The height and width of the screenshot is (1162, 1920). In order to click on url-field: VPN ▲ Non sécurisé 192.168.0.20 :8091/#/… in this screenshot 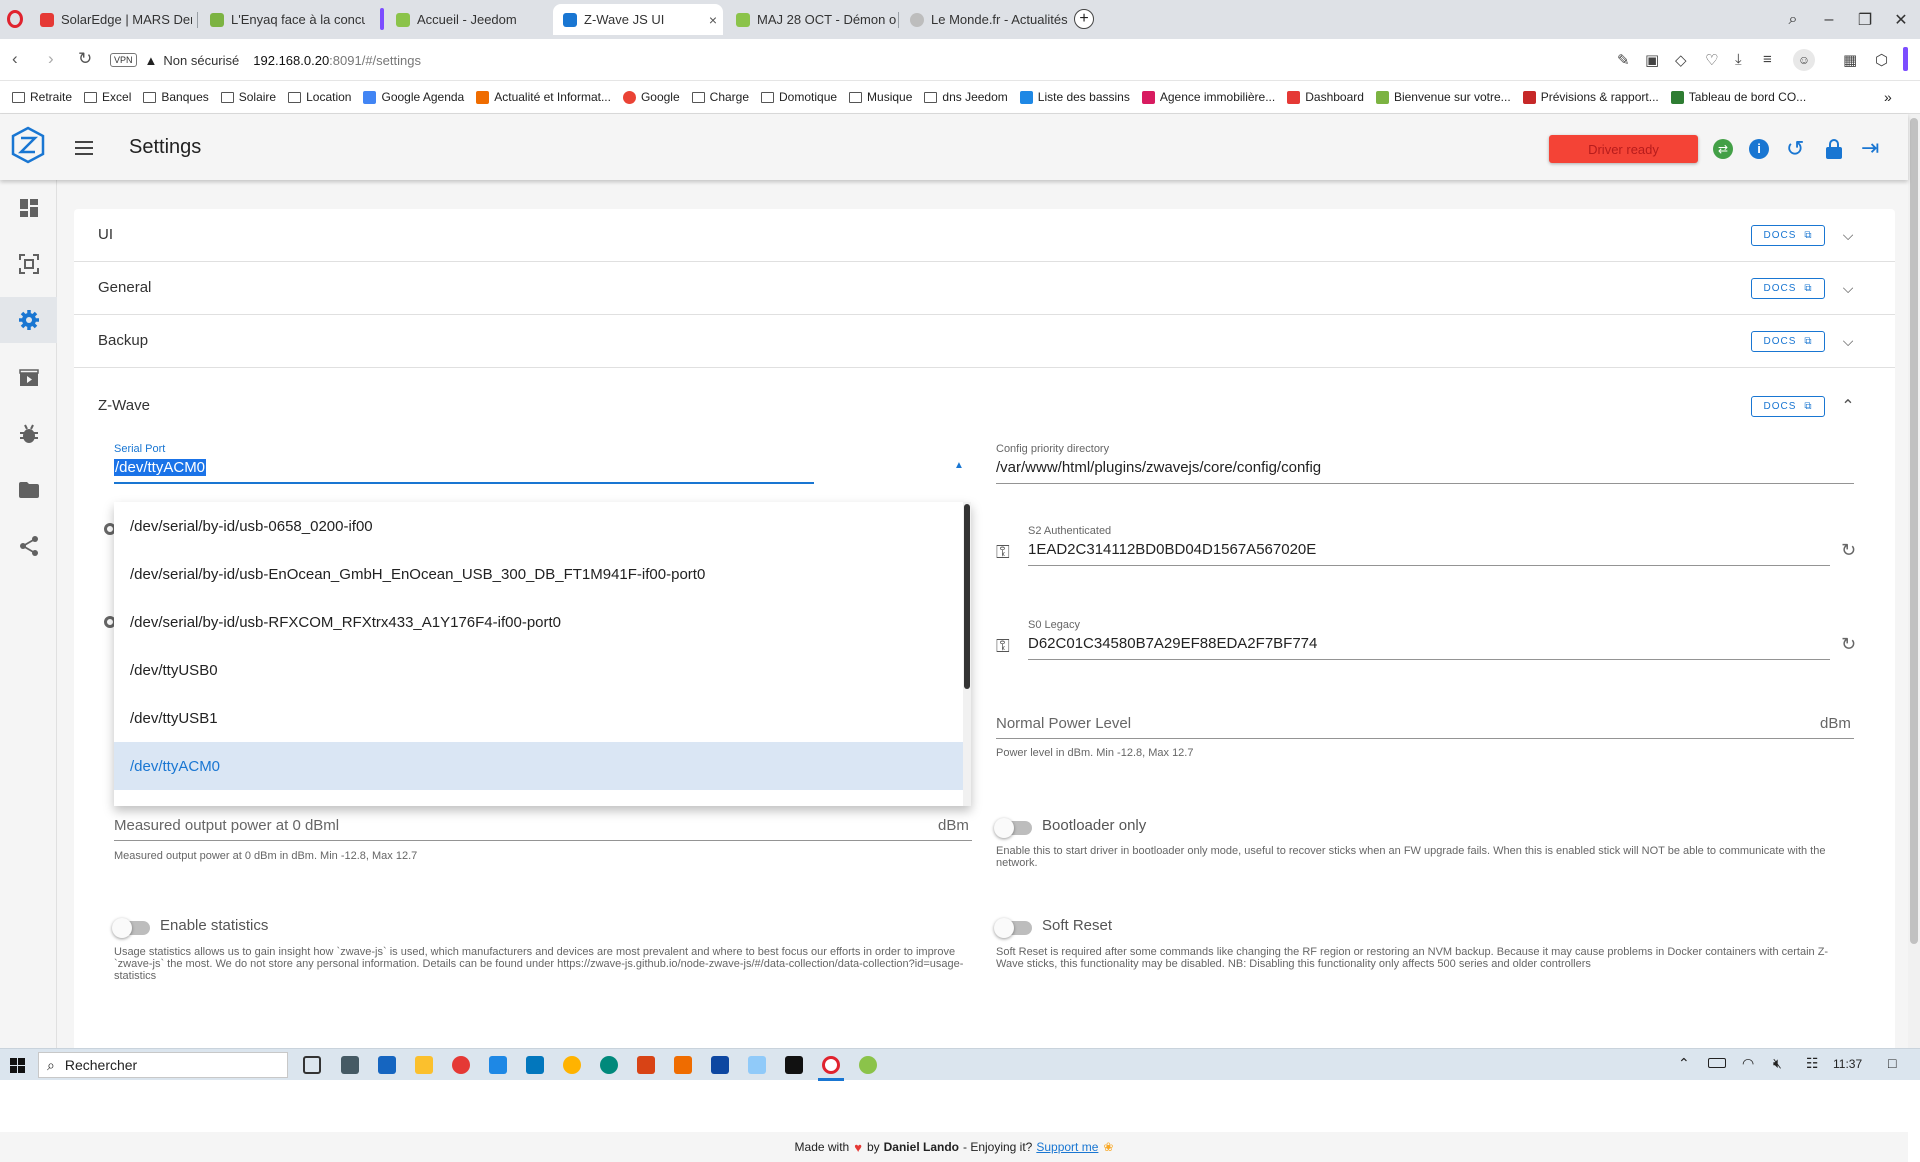, I will do `click(960, 60)`.